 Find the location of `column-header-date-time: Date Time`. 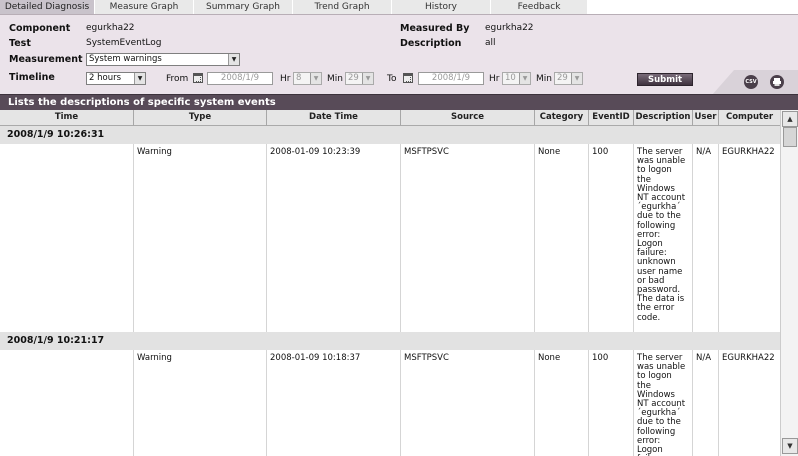

column-header-date-time: Date Time is located at coordinates (334, 118).